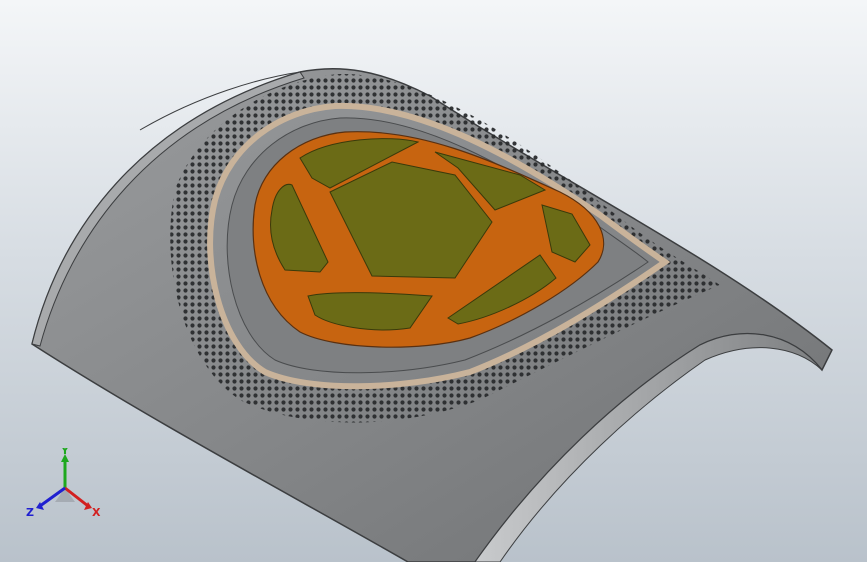  What do you see at coordinates (65, 488) in the screenshot?
I see `coordinate-triad-icon: Y X Z` at bounding box center [65, 488].